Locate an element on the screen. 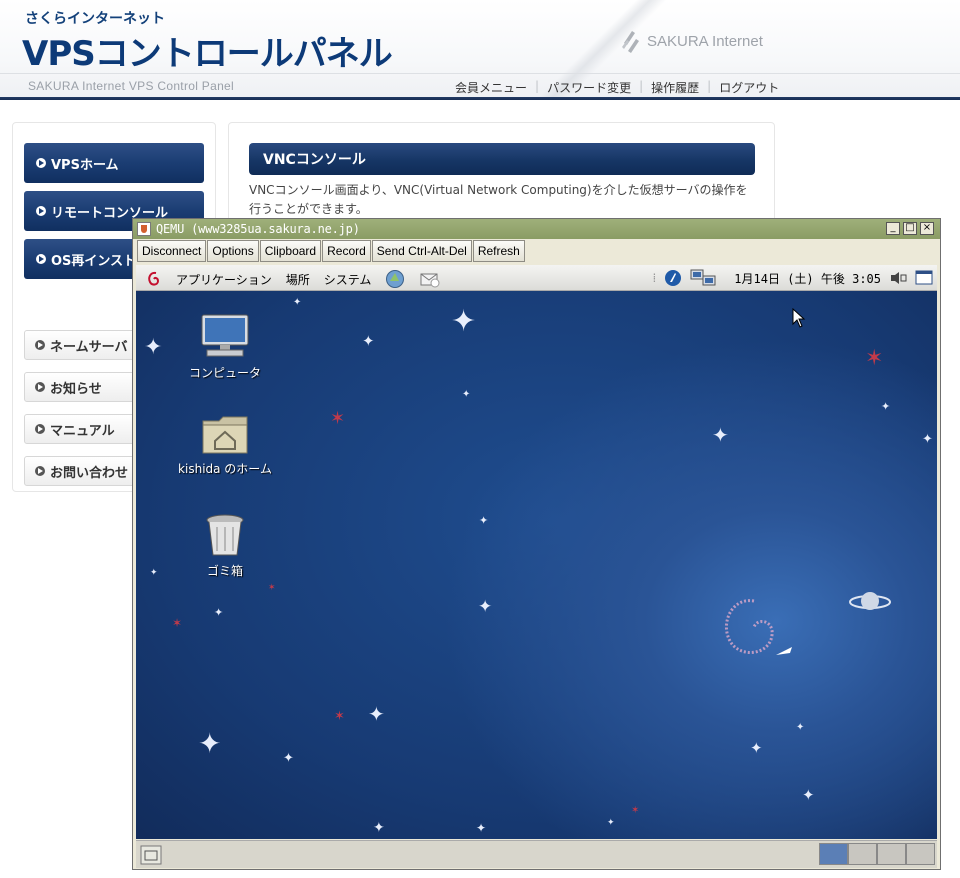  system-menu: システム is located at coordinates (348, 279).